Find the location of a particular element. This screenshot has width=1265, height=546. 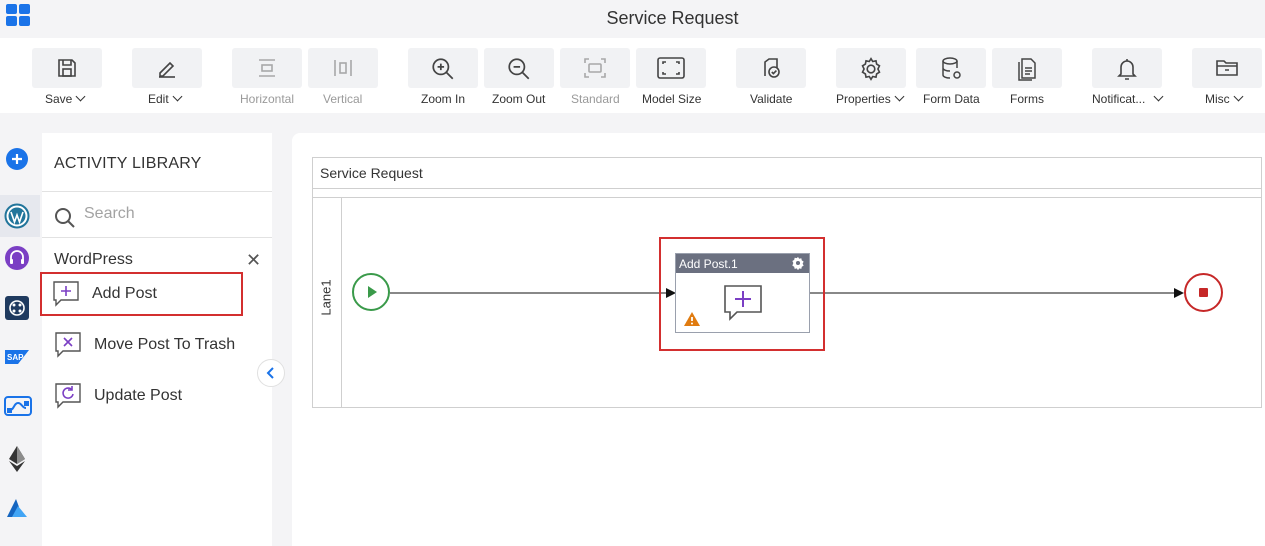

start-event is located at coordinates (371, 292).